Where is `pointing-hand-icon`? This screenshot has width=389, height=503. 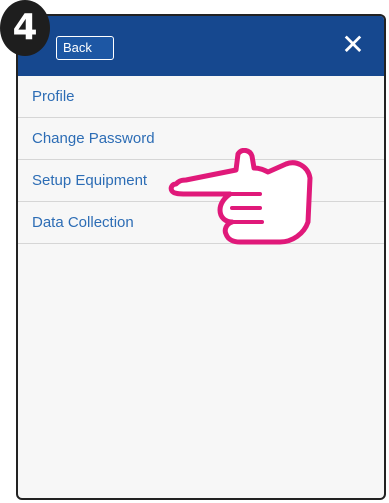
pointing-hand-icon is located at coordinates (240, 196).